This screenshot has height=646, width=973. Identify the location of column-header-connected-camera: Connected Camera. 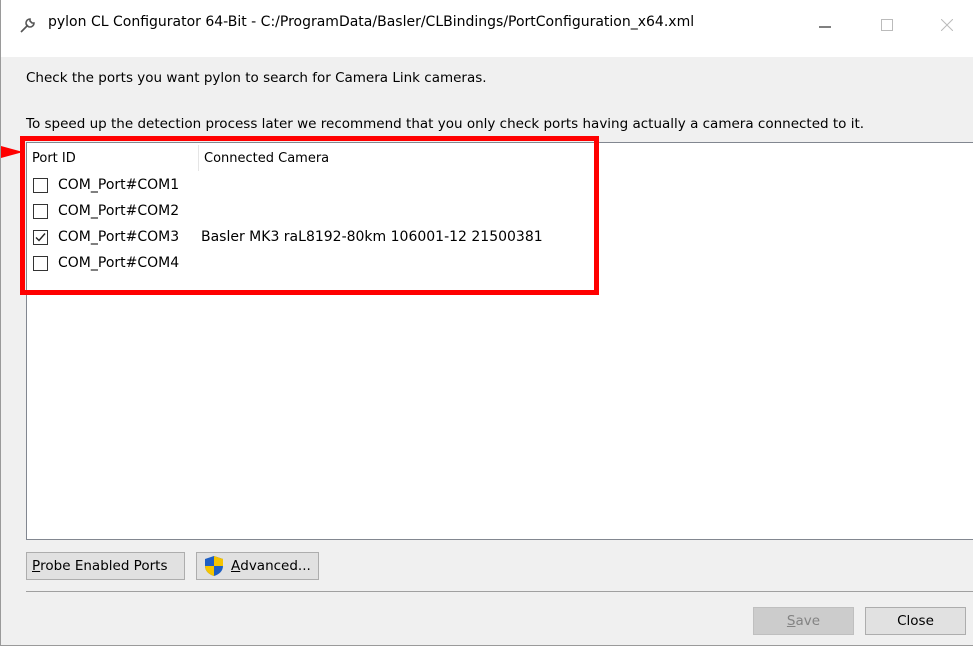
(266, 158).